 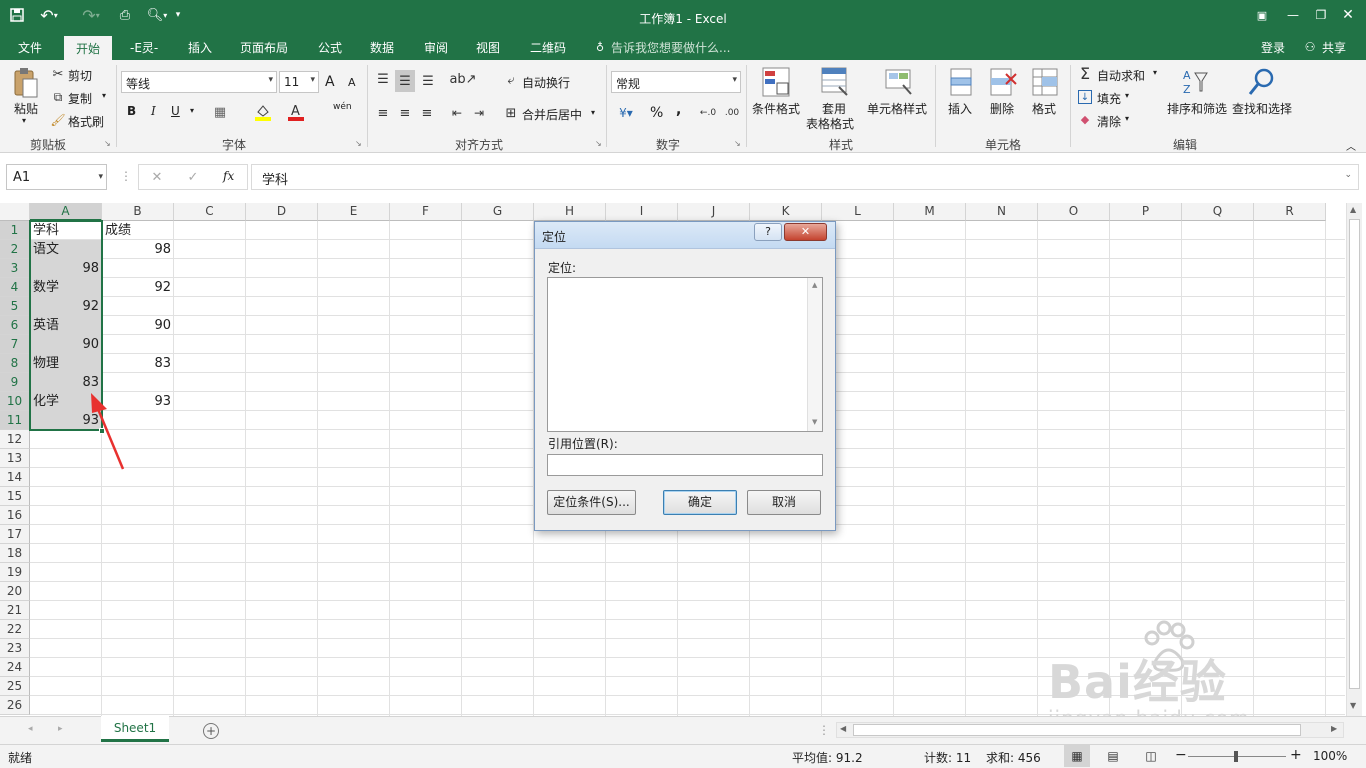 What do you see at coordinates (784, 502) in the screenshot?
I see `cancel-button: 取消` at bounding box center [784, 502].